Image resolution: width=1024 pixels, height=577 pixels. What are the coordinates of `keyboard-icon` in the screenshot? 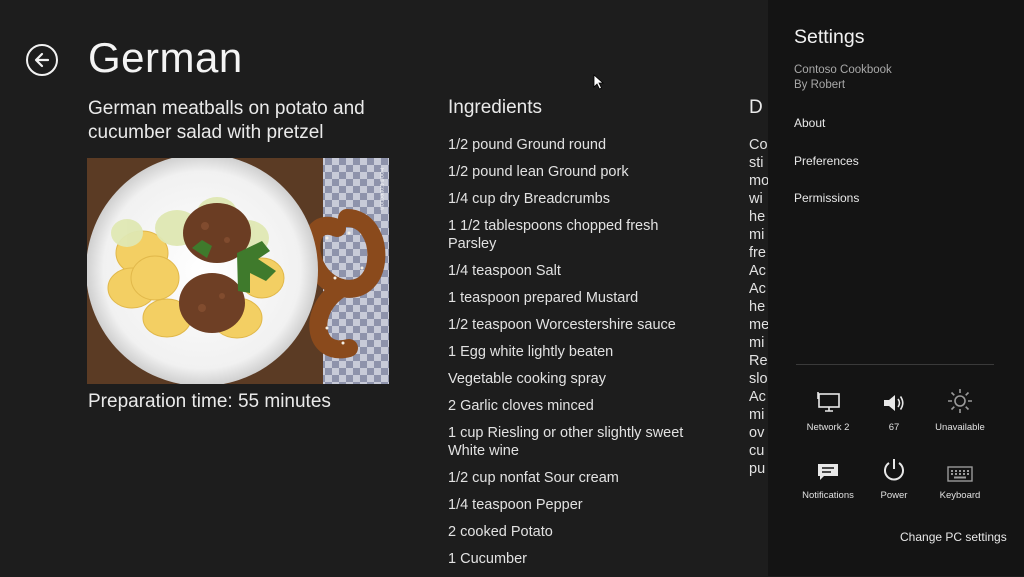 It's located at (960, 474).